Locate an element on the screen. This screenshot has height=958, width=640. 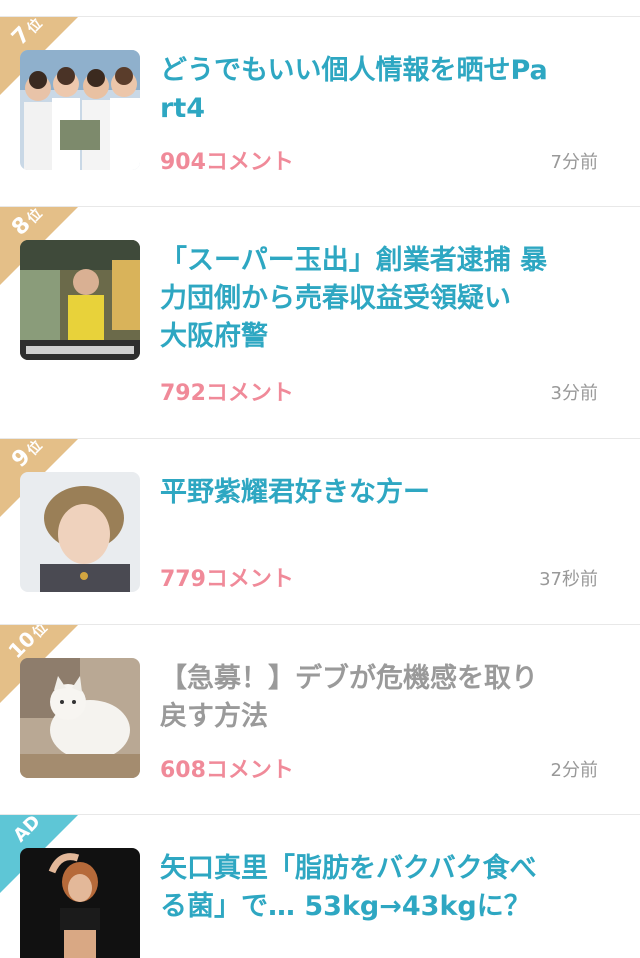
ad-item: AD 矢口真里「脂肪をバクバク食べる菌」で… 53kg→43kgに？ is located at coordinates (320, 886).